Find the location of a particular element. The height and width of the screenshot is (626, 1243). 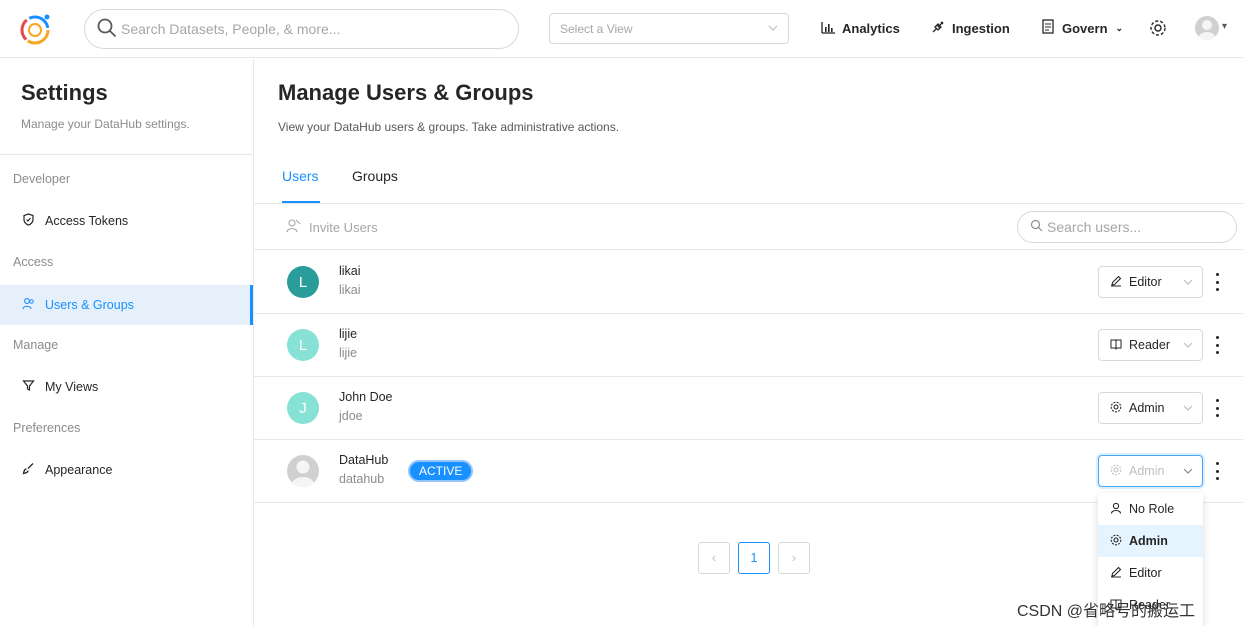

user-handle: jdoe is located at coordinates (351, 416).